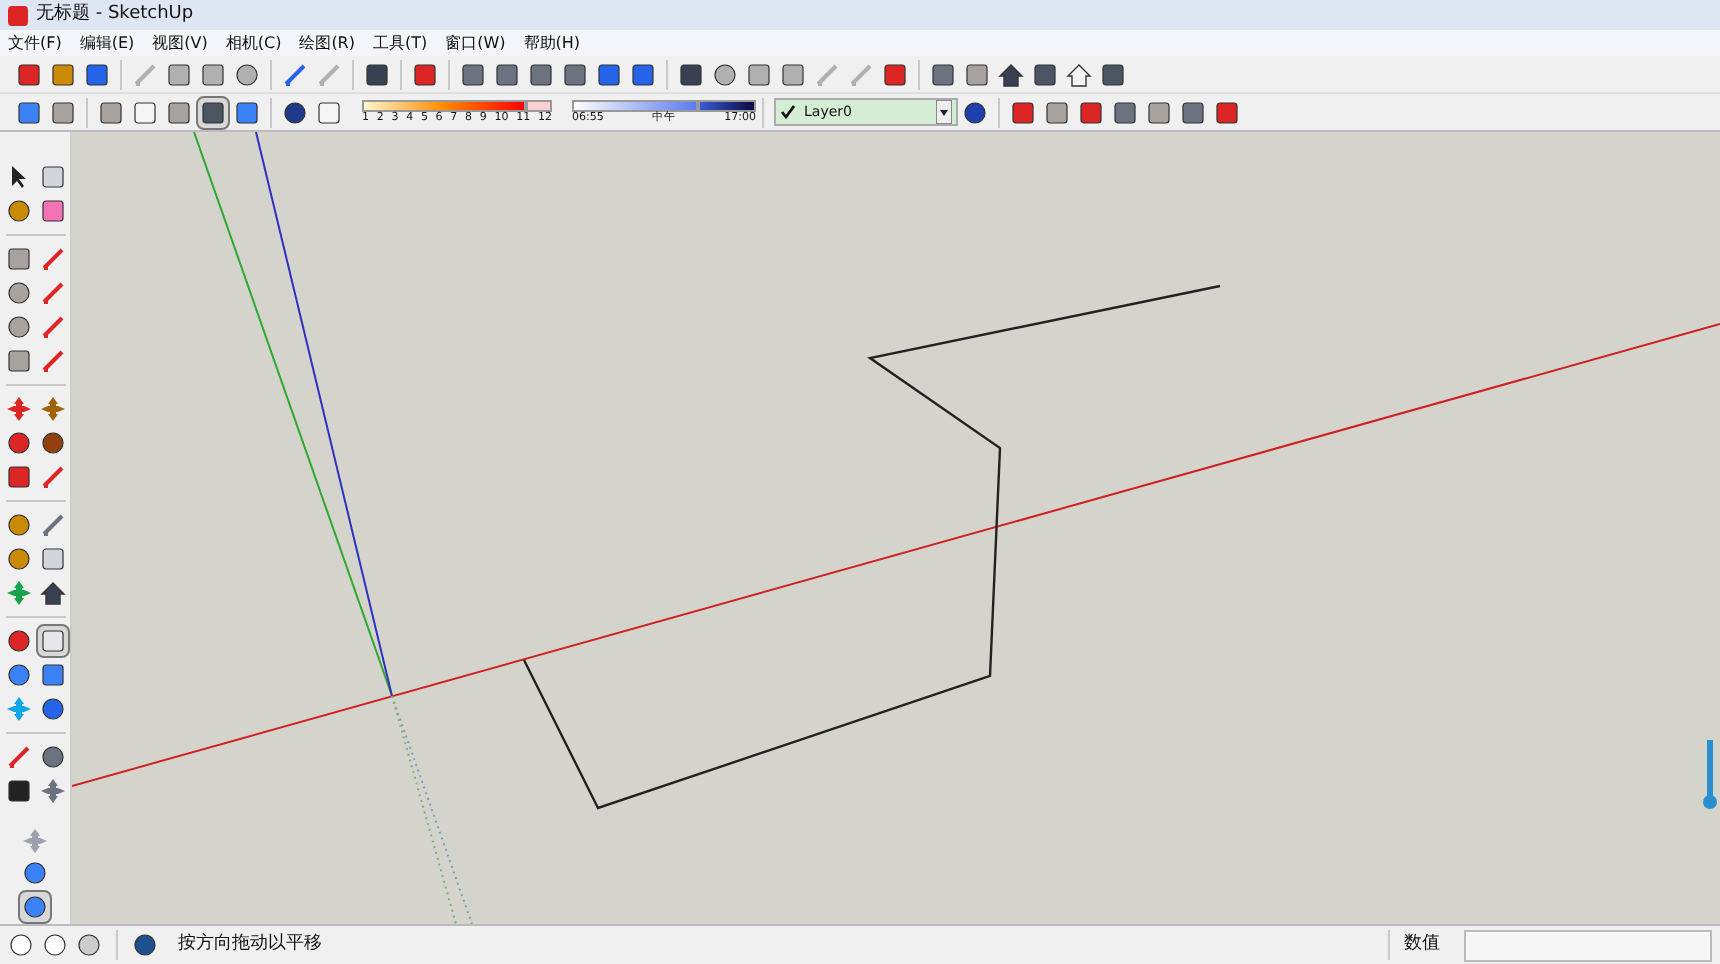  What do you see at coordinates (115, 14) in the screenshot?
I see `window-title: 无标题 - SketchUp` at bounding box center [115, 14].